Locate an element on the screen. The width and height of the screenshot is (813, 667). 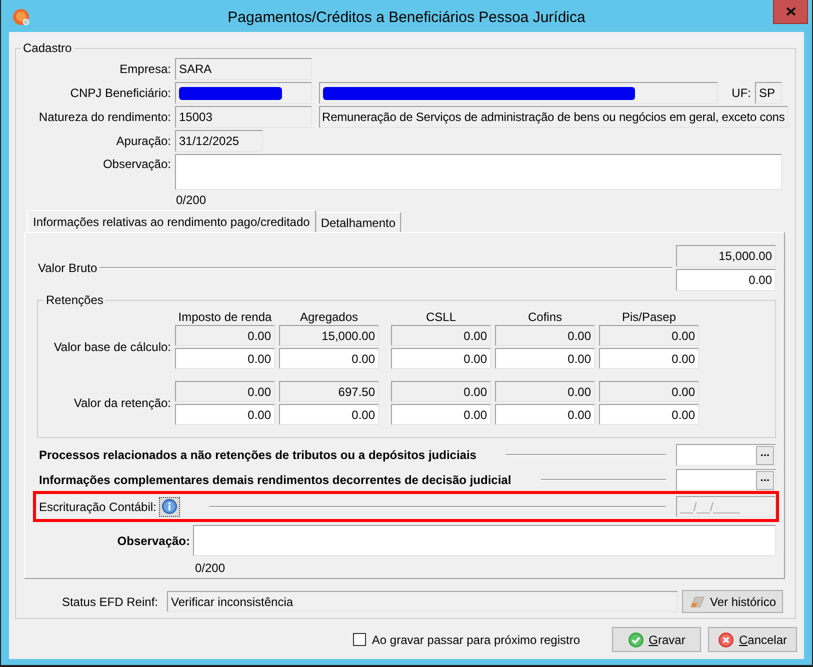
field-label: Status EFD Reinf: is located at coordinates (109, 601).